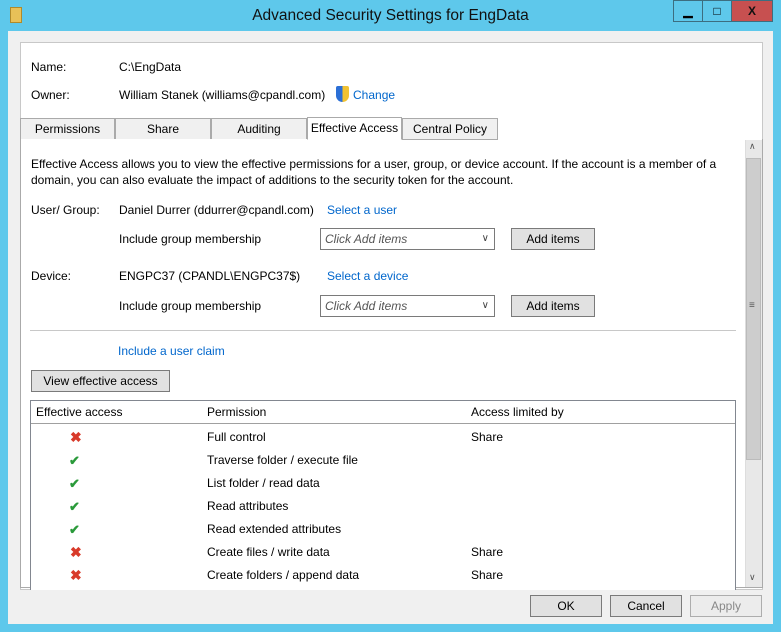  Describe the element at coordinates (553, 239) in the screenshot. I see `add-items-user-button: Add items` at that location.